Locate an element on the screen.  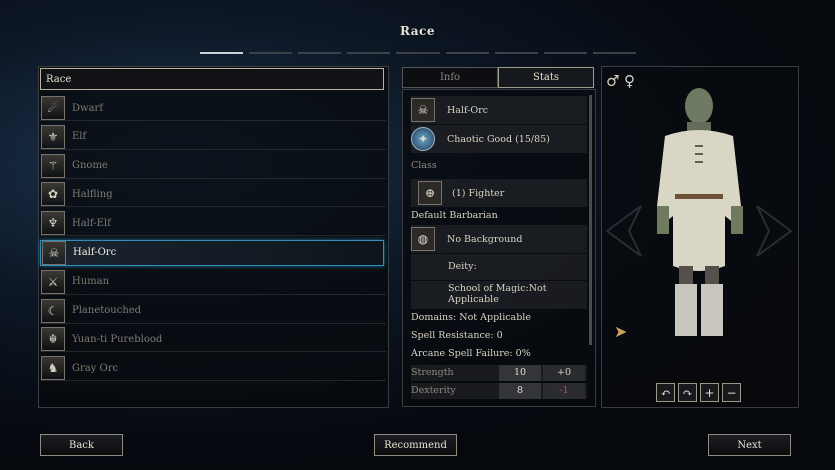
rotate-left-icon: ↶ is located at coordinates (665, 392).